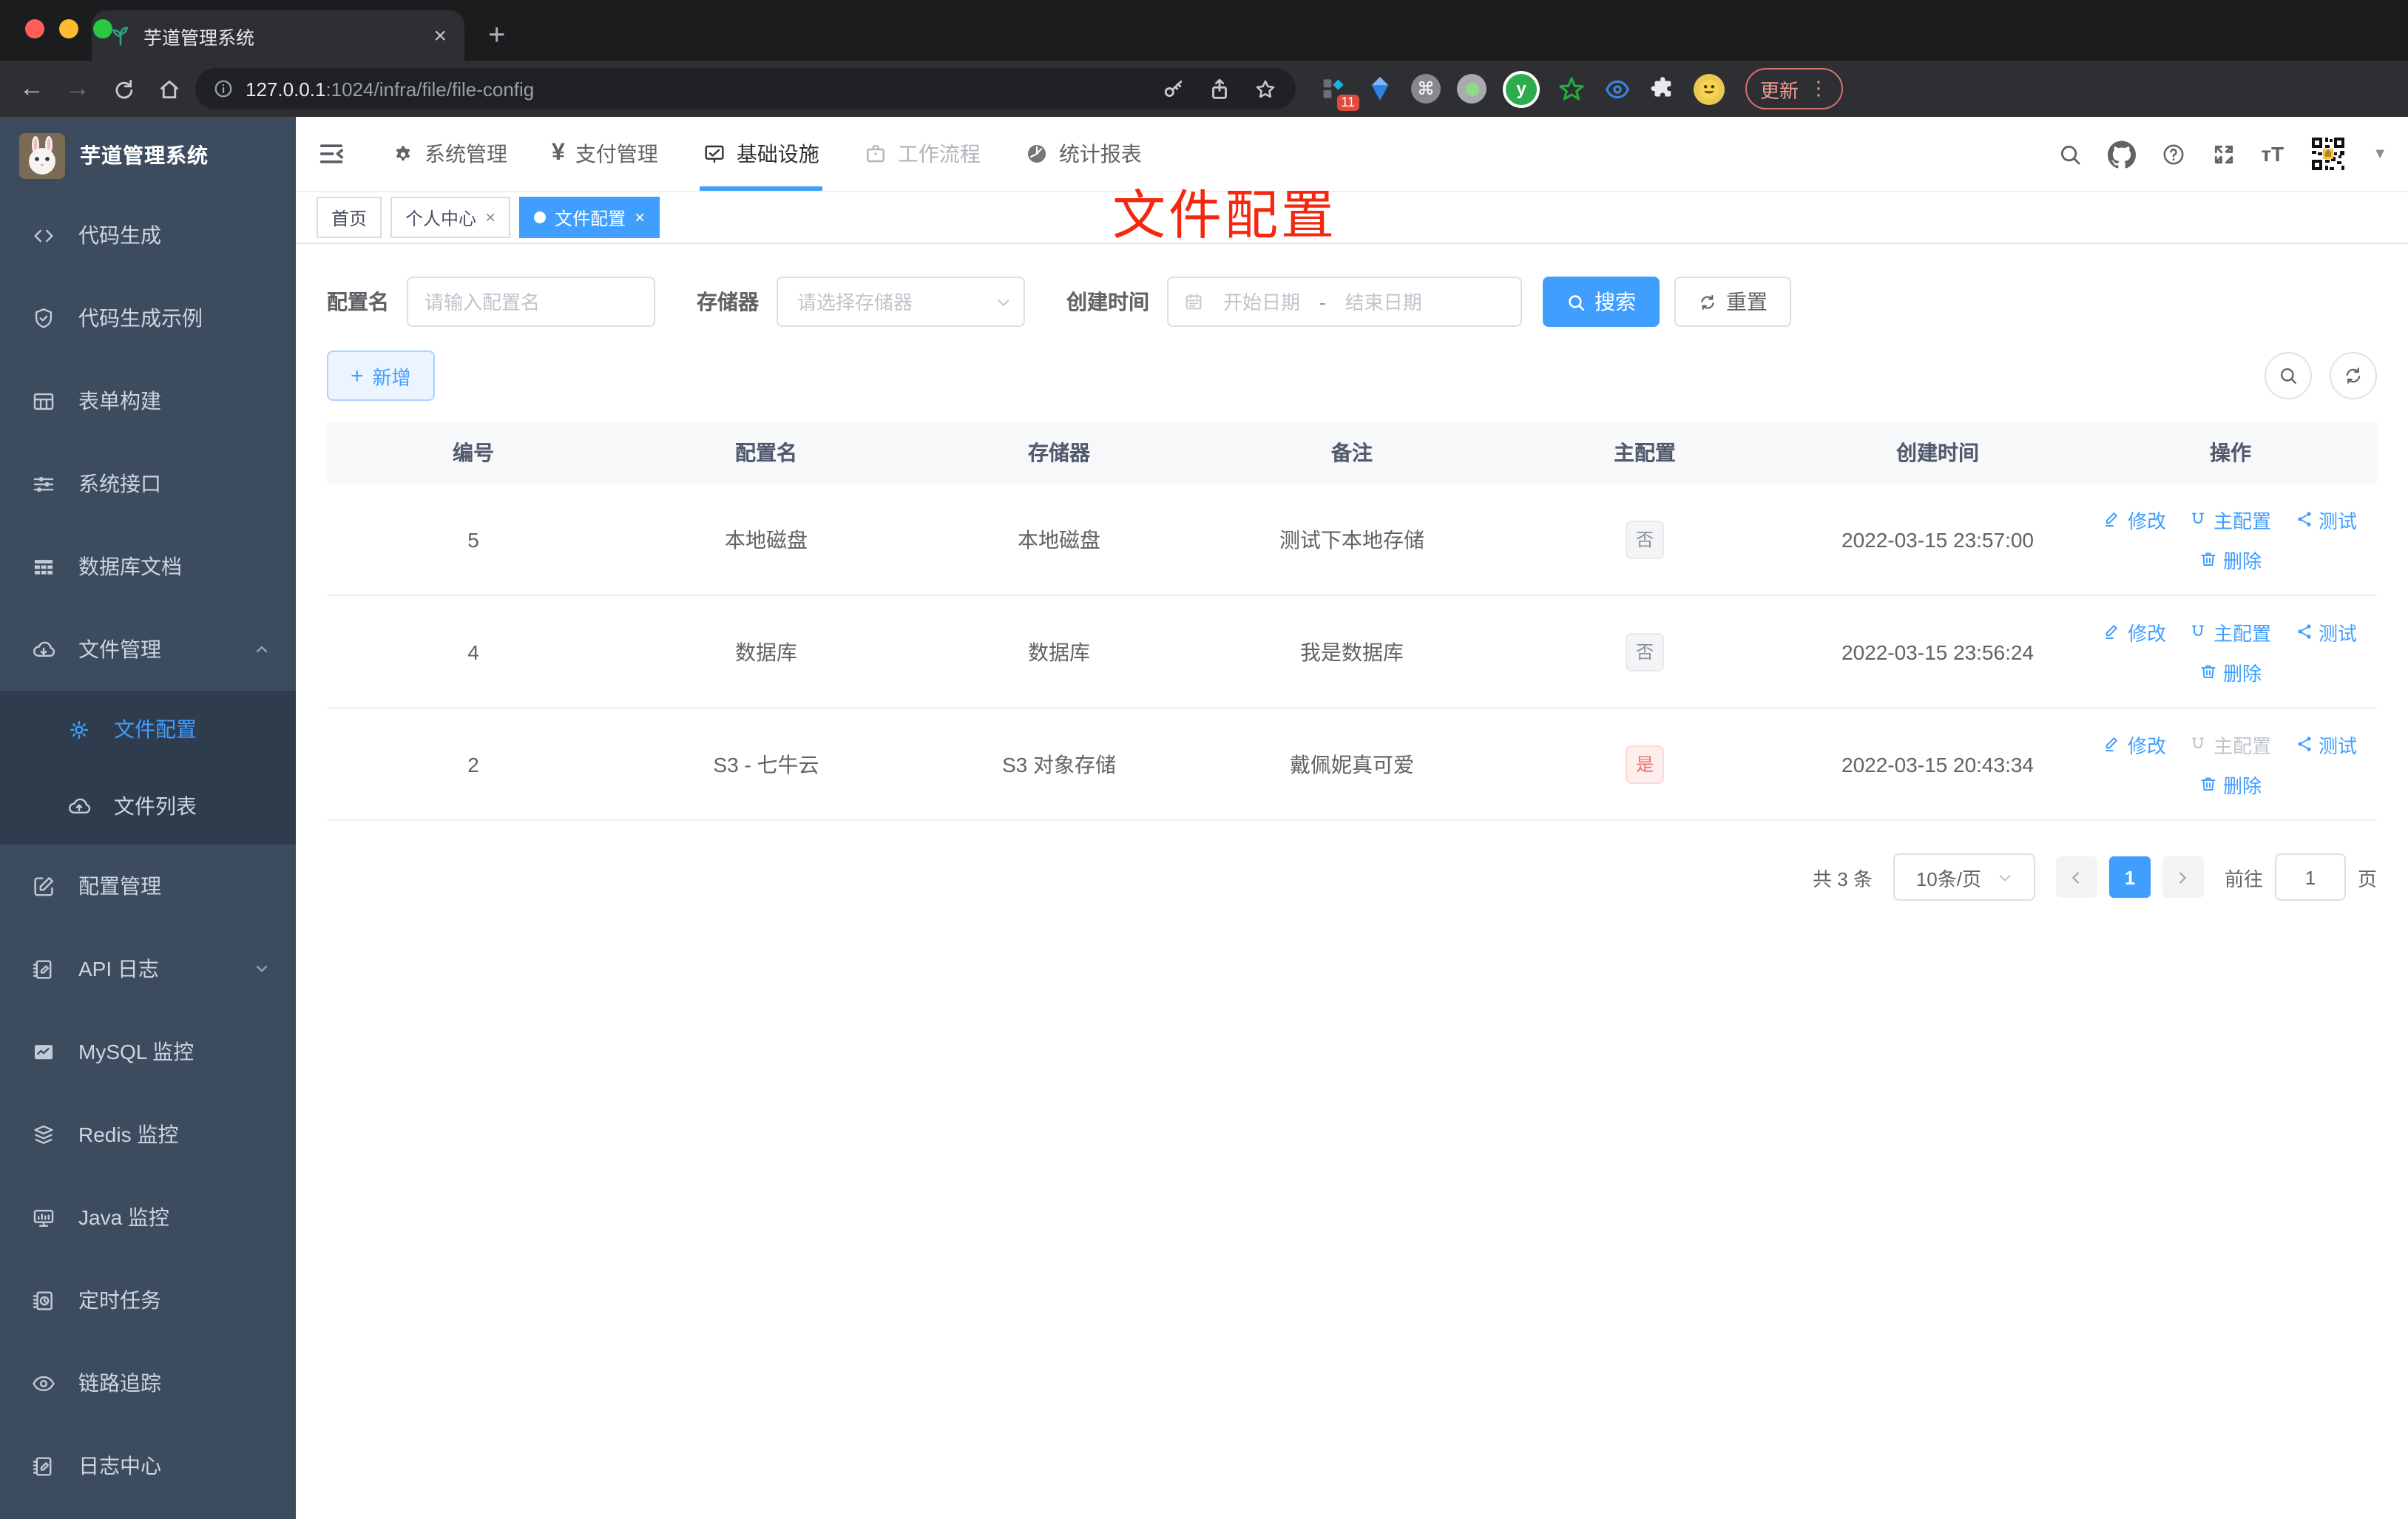 This screenshot has width=2408, height=1519. What do you see at coordinates (2328, 154) in the screenshot?
I see `user-avatar-qr` at bounding box center [2328, 154].